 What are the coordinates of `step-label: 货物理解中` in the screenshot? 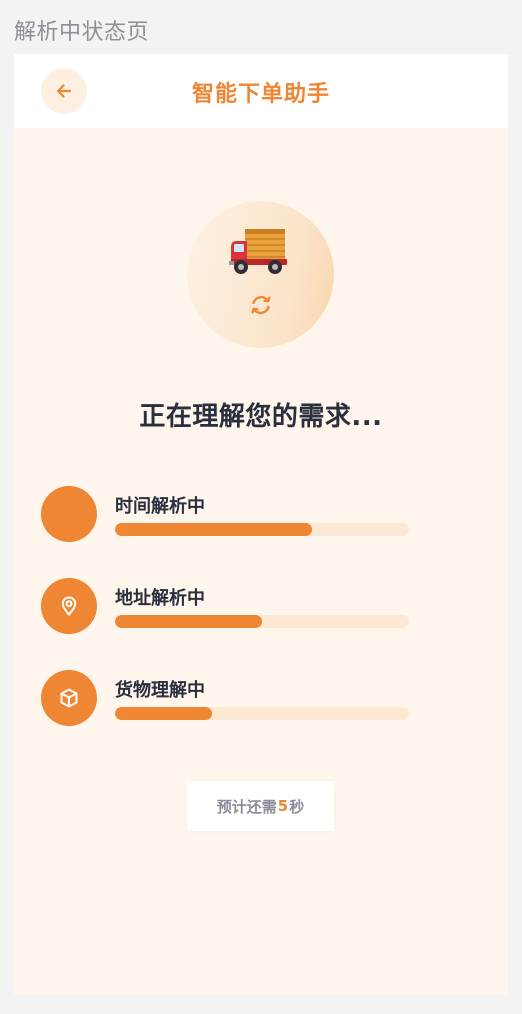 It's located at (160, 690).